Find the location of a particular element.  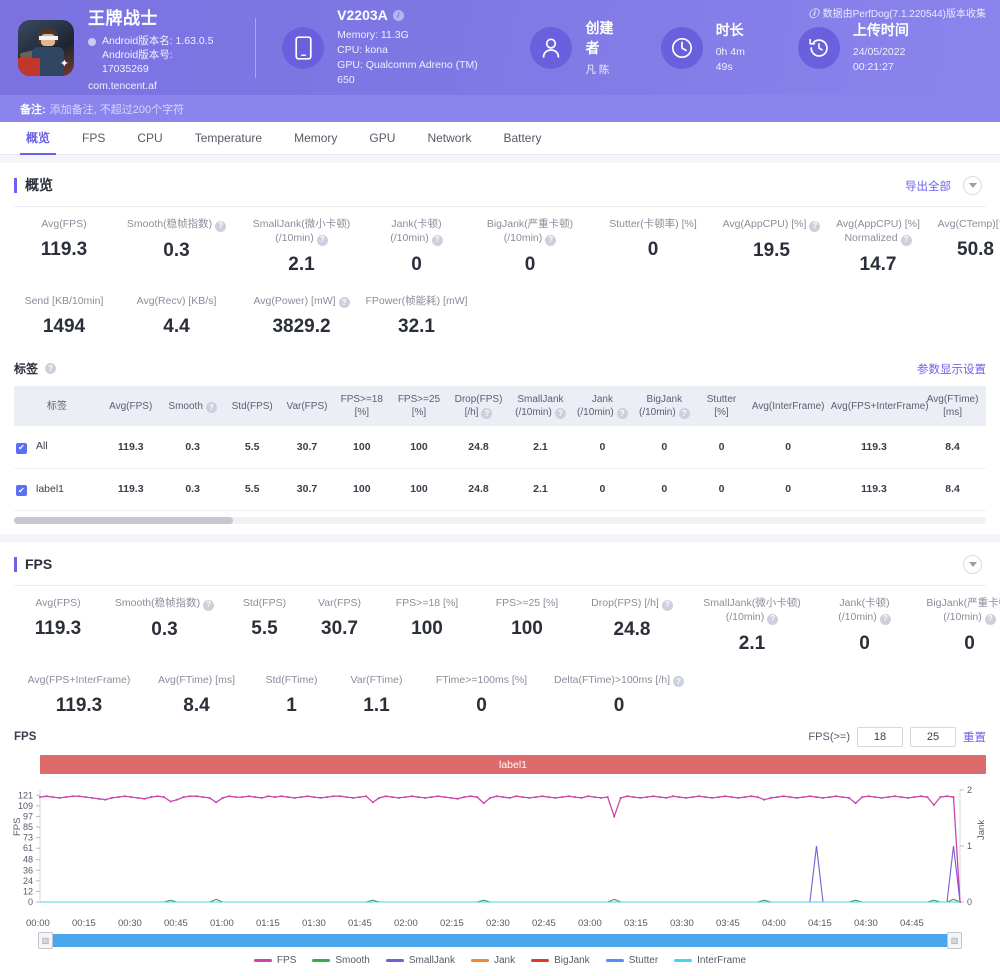

metric-card: FPower(帧能耗) [mW] 32.1 is located at coordinates (416, 316).